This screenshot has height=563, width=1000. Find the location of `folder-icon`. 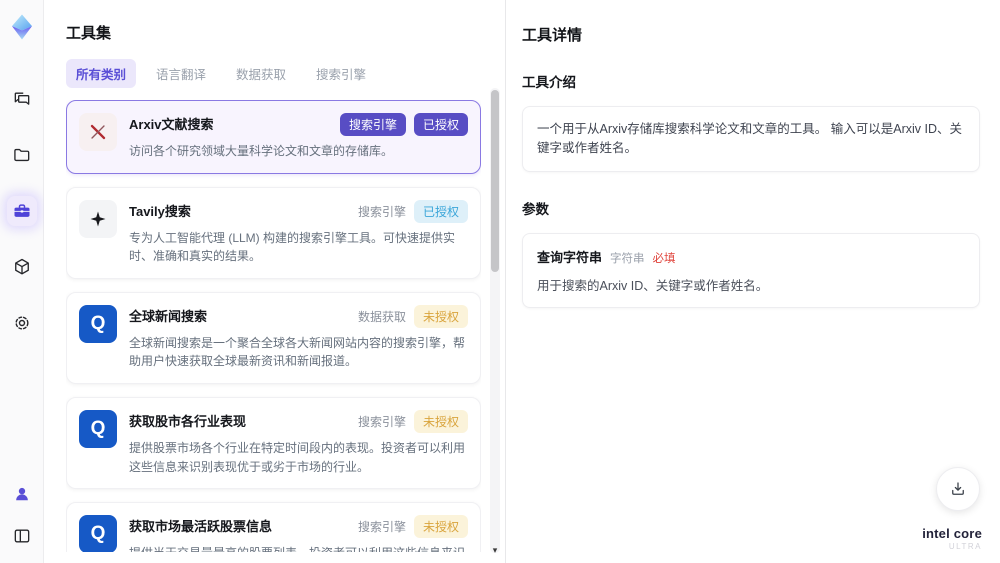

folder-icon is located at coordinates (22, 155).